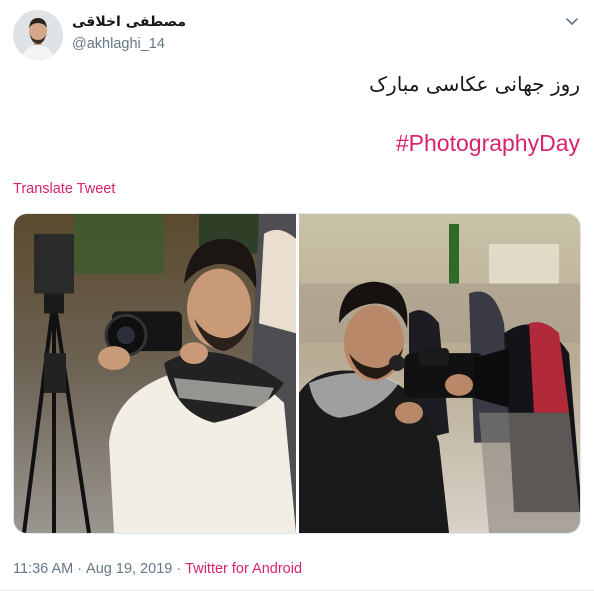 This screenshot has width=594, height=591. I want to click on display-name: مصطفی اخلاقی, so click(129, 22).